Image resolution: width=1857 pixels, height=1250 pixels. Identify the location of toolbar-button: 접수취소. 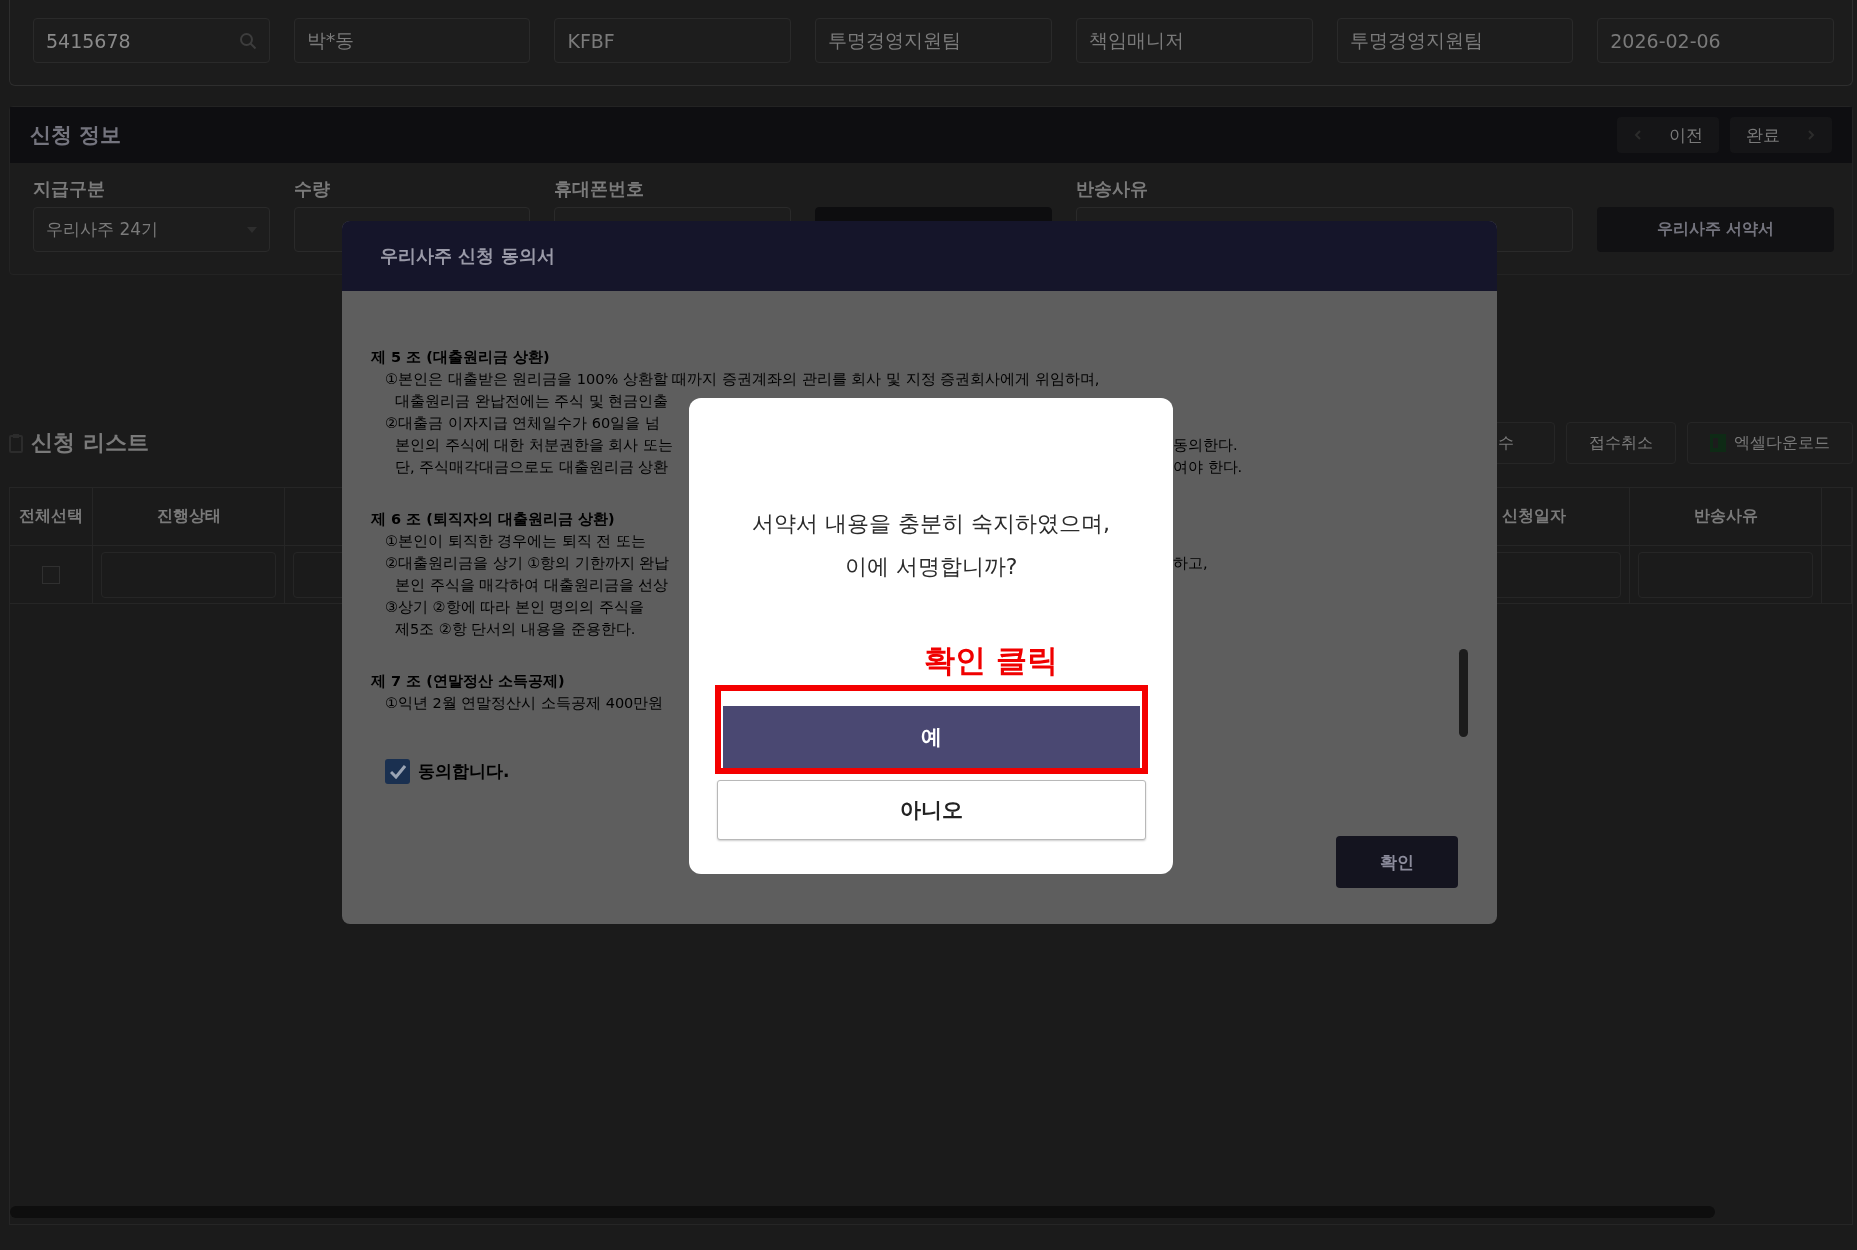
(1621, 443).